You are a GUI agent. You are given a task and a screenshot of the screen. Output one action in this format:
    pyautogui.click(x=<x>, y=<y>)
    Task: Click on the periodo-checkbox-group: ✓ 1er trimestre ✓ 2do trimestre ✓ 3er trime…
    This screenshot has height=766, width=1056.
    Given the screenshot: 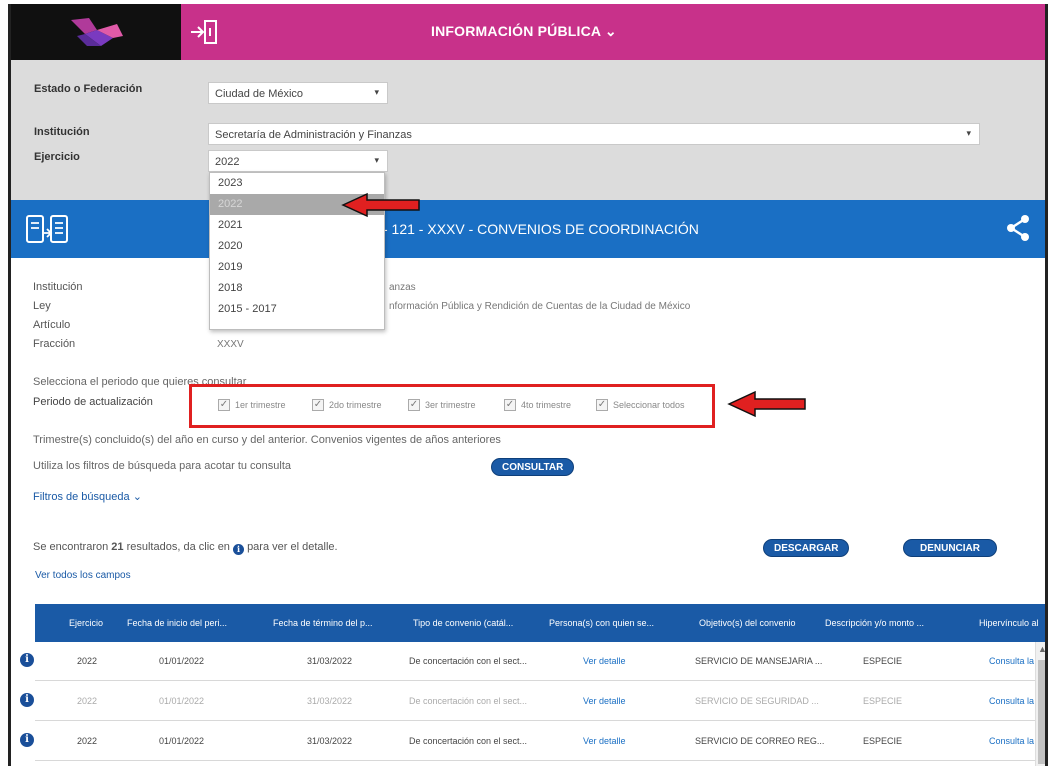 What is the action you would take?
    pyautogui.click(x=452, y=406)
    